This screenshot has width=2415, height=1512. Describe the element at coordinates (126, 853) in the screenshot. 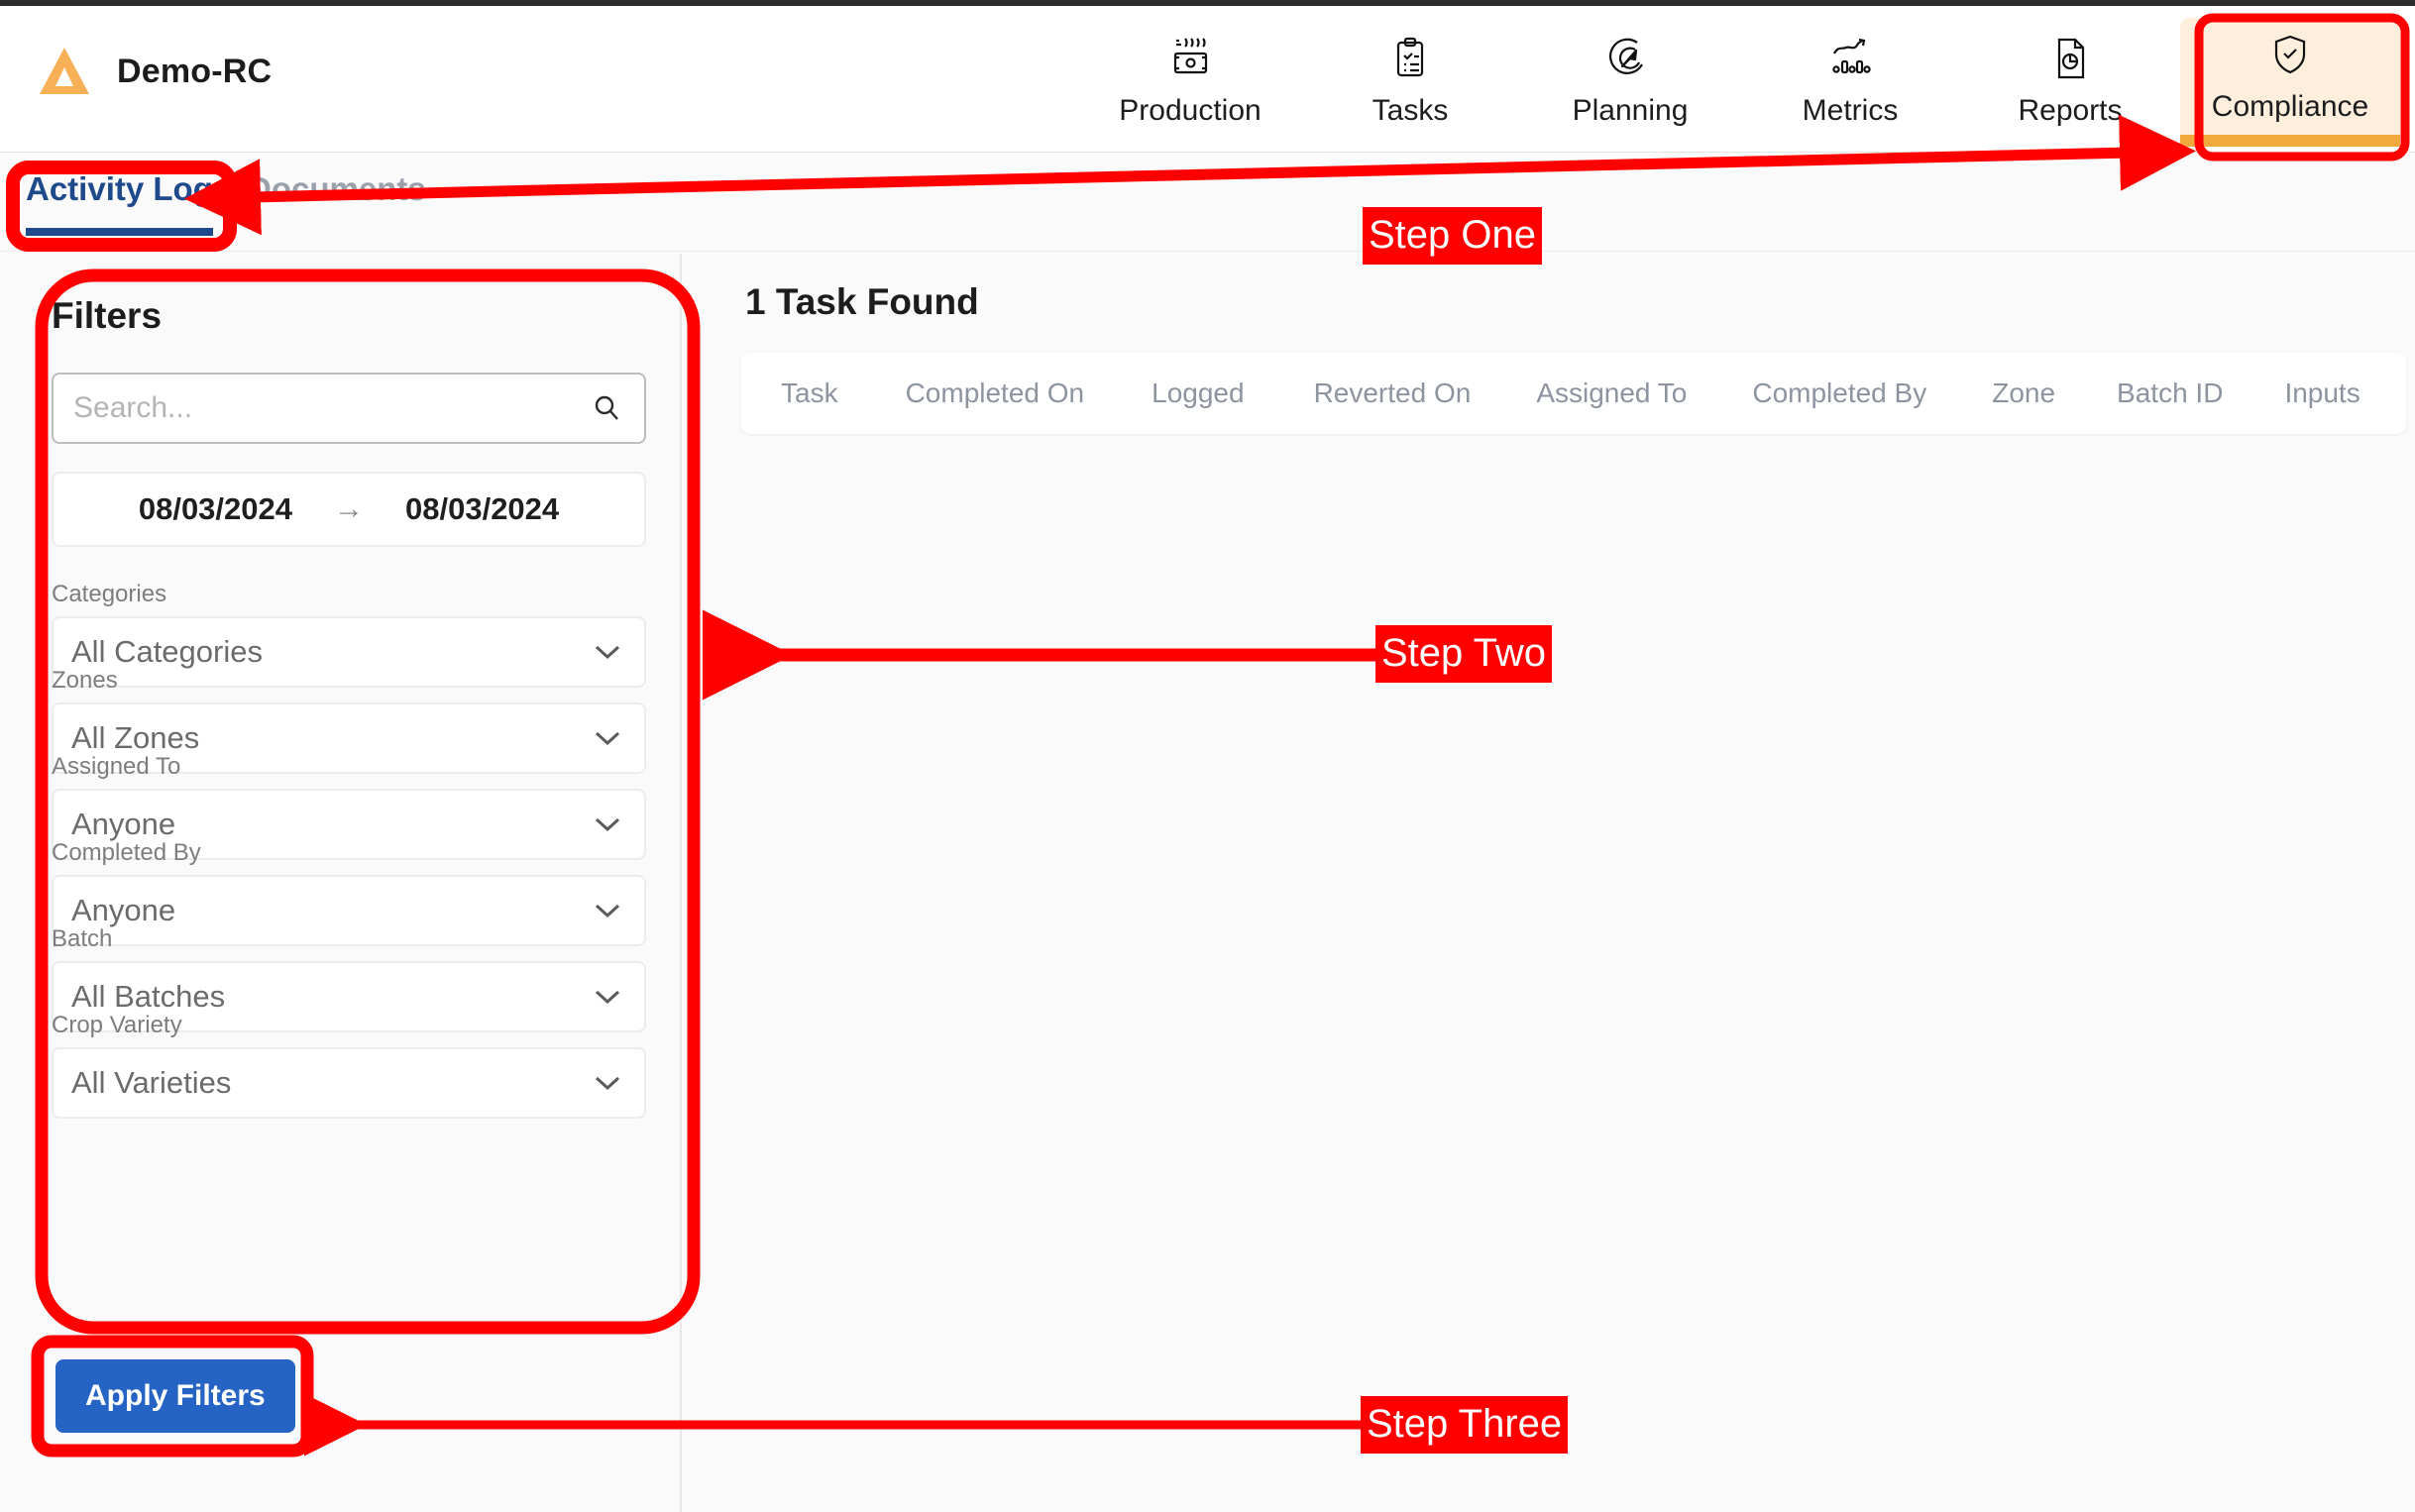

I see `filter-label-completed-by: Completed By` at that location.